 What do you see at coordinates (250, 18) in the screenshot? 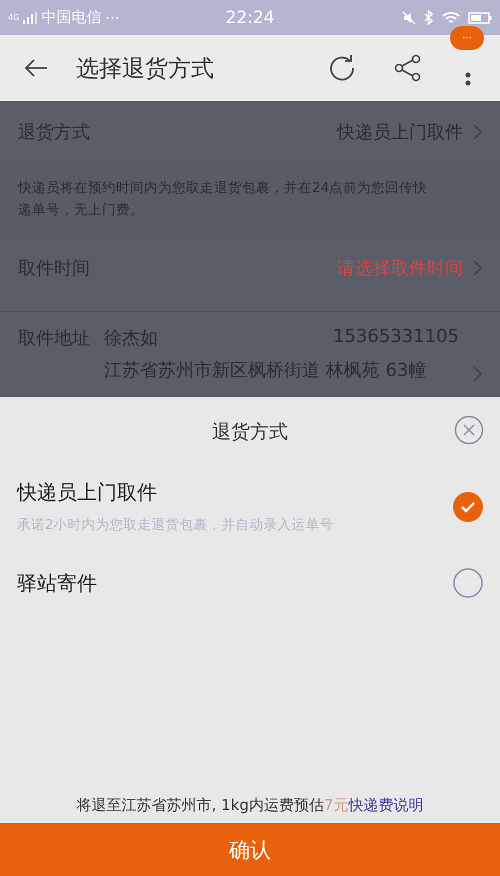
I see `clock: 22:24` at bounding box center [250, 18].